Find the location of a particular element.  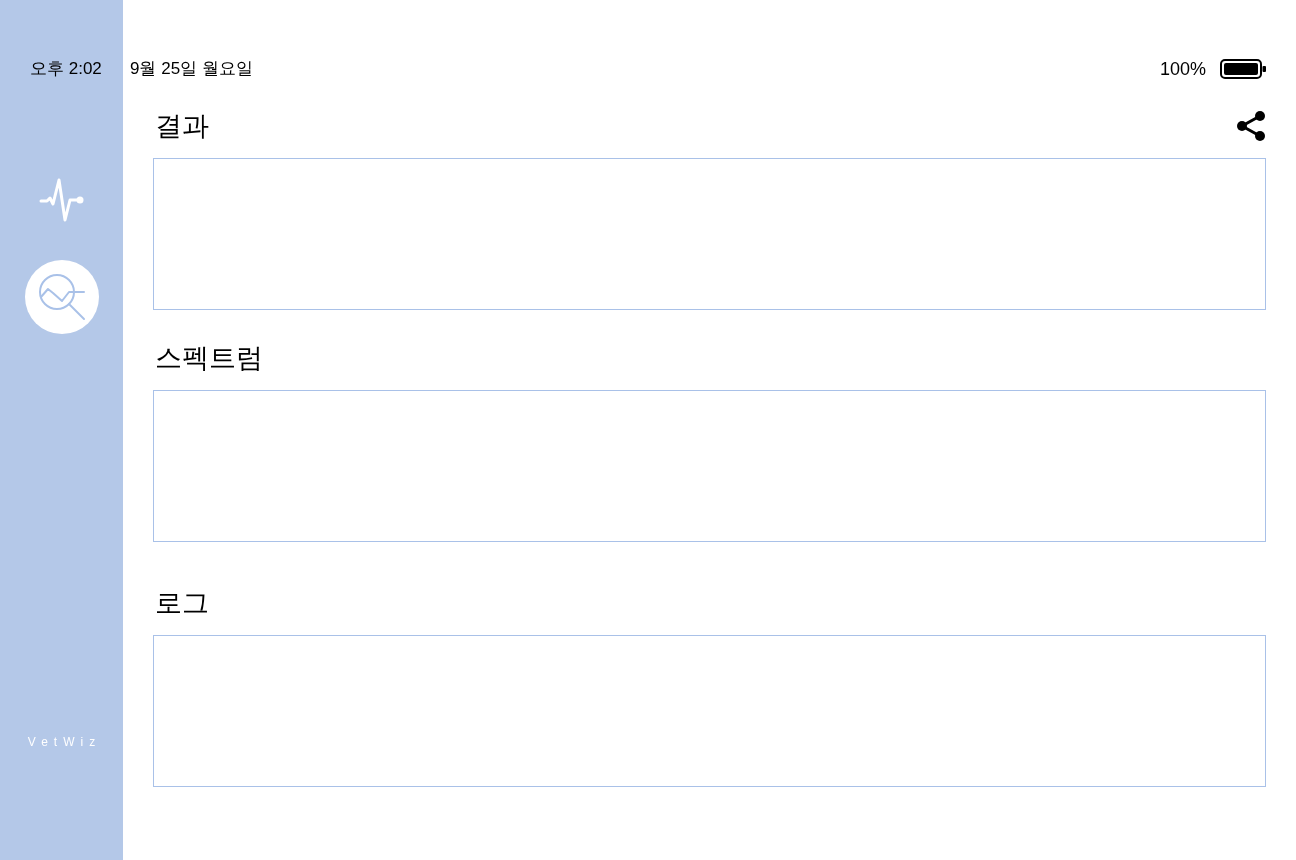

share-button is located at coordinates (1251, 126).